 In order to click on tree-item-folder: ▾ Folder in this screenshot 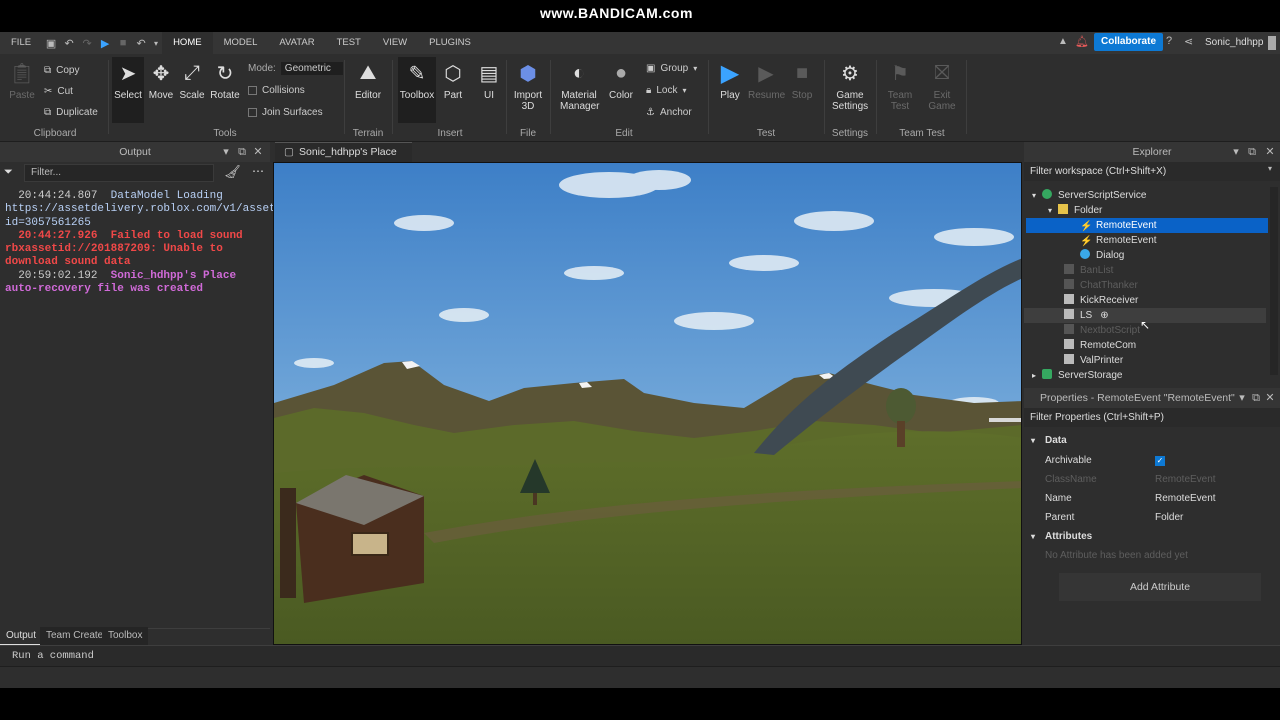, I will do `click(1145, 210)`.